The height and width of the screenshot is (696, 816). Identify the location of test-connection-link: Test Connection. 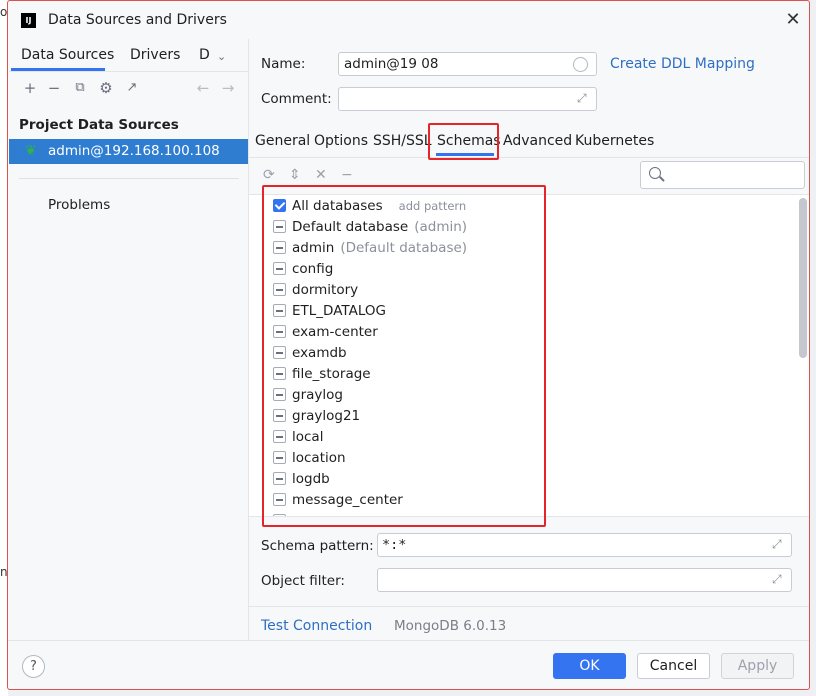
(316, 626).